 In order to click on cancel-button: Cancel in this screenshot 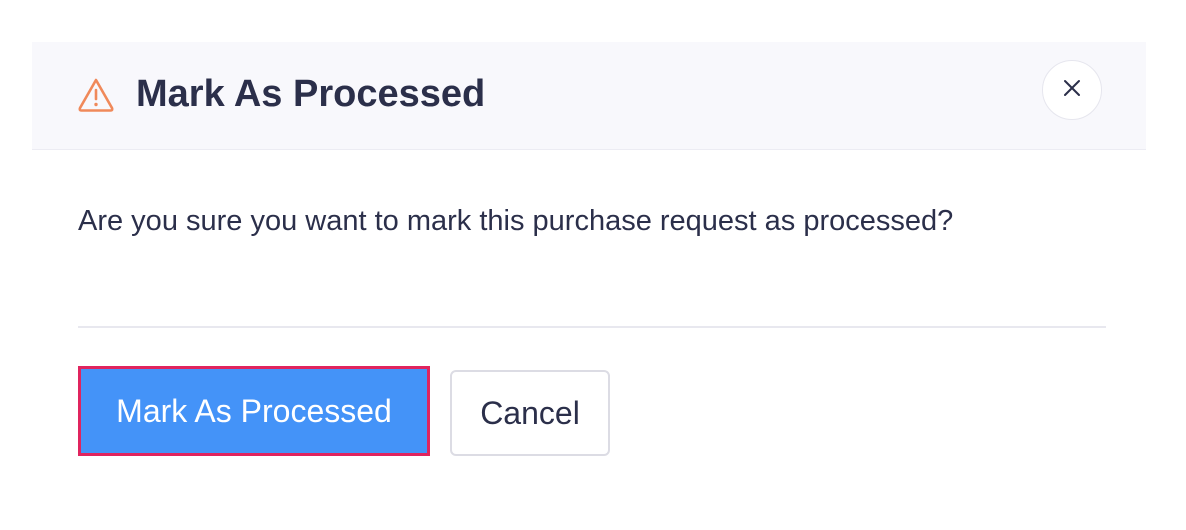, I will do `click(530, 413)`.